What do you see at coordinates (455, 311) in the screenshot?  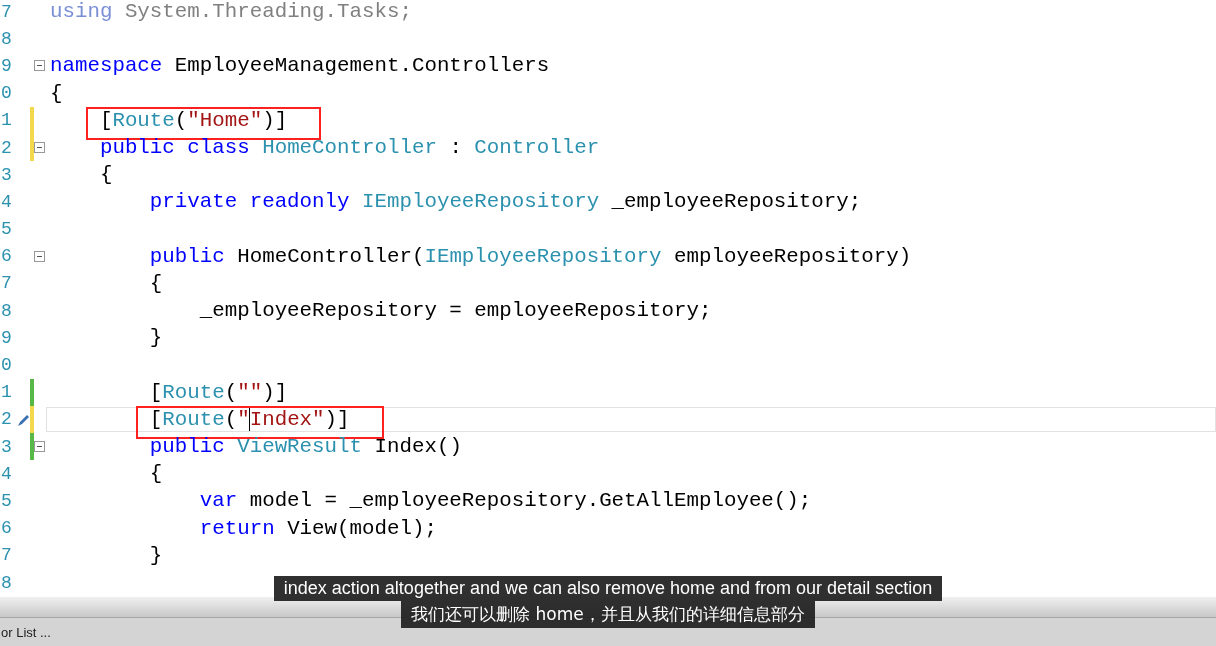 I see `code-line: _employeeRepository = employeeRepository;` at bounding box center [455, 311].